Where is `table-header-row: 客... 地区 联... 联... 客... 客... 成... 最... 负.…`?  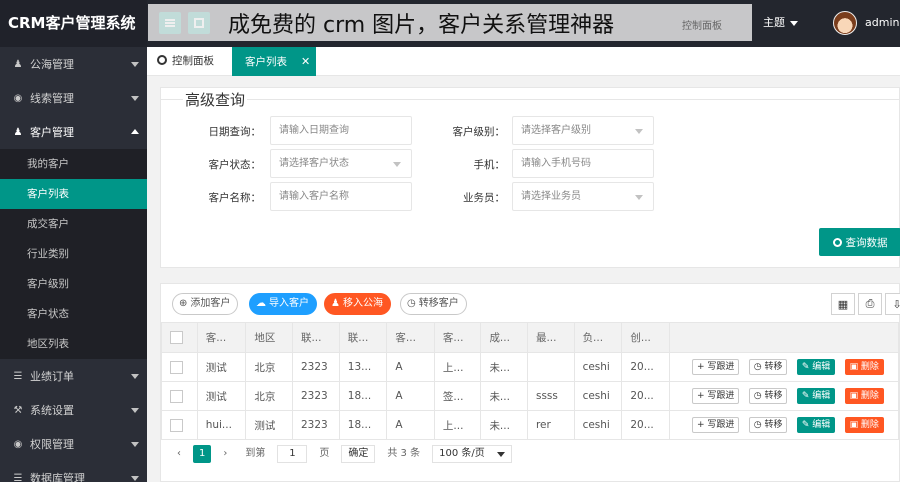 table-header-row: 客... 地区 联... 联... 客... 客... 成... 最... 负.… is located at coordinates (530, 337).